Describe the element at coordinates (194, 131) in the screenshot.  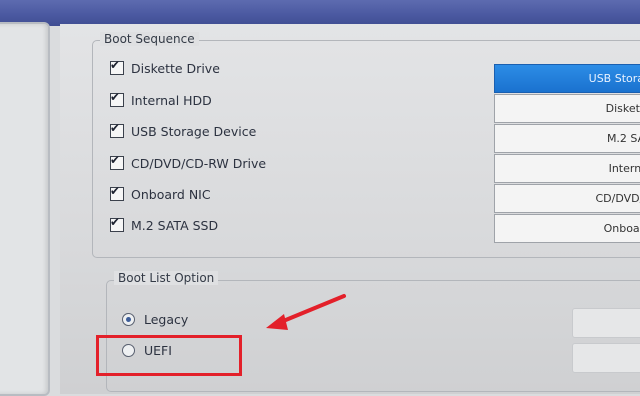
I see `boot-device-label: USB Storage Device` at that location.